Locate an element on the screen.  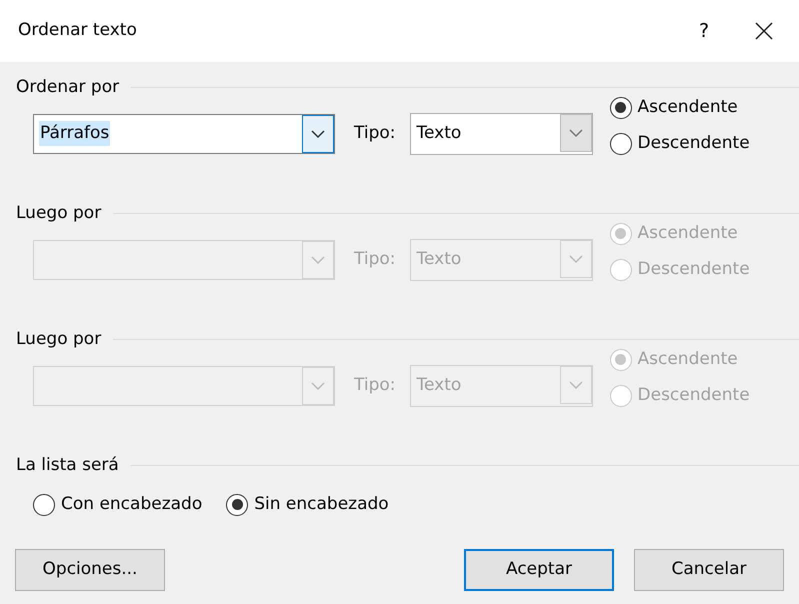
dialog-button: Cancelar is located at coordinates (709, 569).